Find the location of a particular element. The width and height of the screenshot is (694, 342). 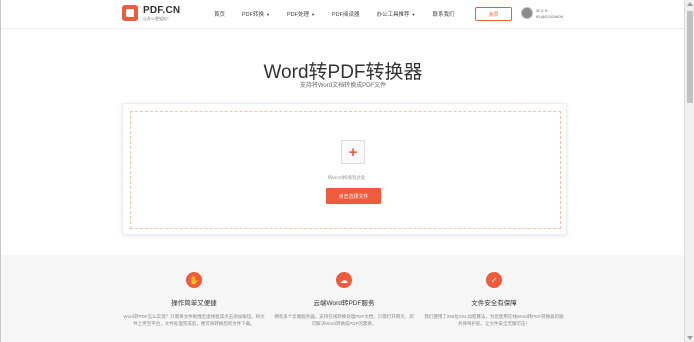

feature-title: 操作简单又便捷 is located at coordinates (194, 303).